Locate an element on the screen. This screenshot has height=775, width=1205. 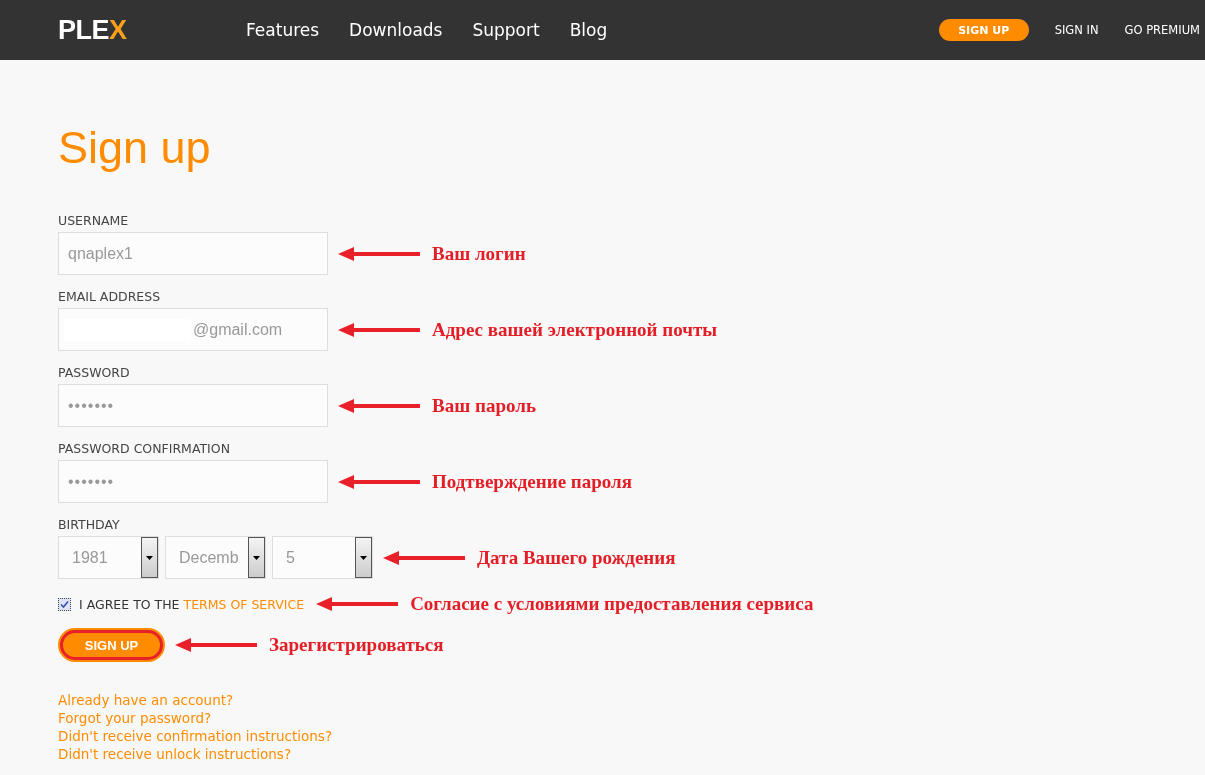
help-link: Forgot your password? is located at coordinates (631, 718).